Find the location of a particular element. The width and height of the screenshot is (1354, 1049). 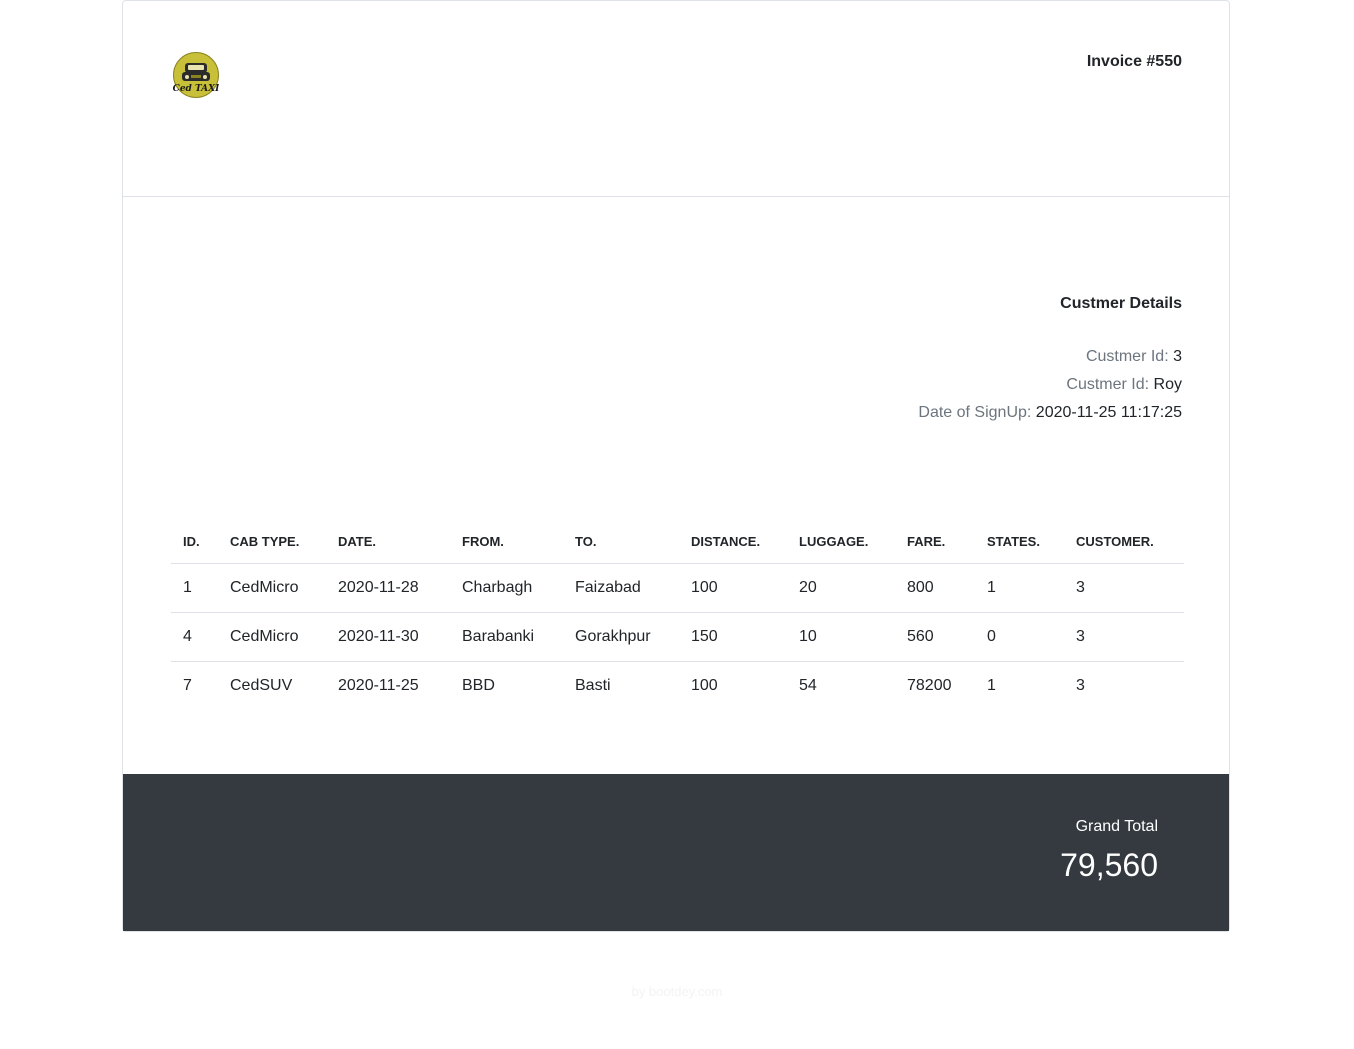

grand-total-label: Grand Total is located at coordinates (1116, 826).